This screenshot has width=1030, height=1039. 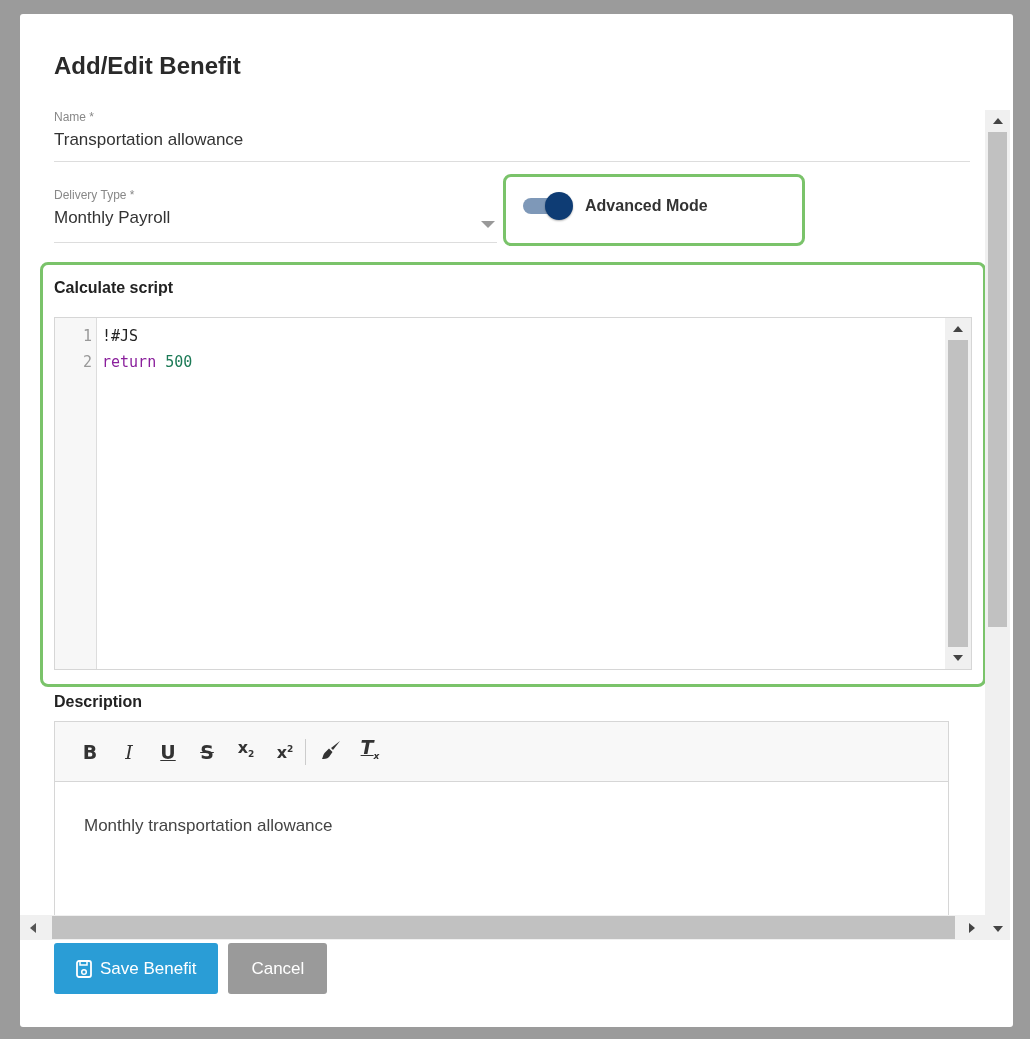 What do you see at coordinates (646, 206) in the screenshot?
I see `toggle-label: Advanced Mode` at bounding box center [646, 206].